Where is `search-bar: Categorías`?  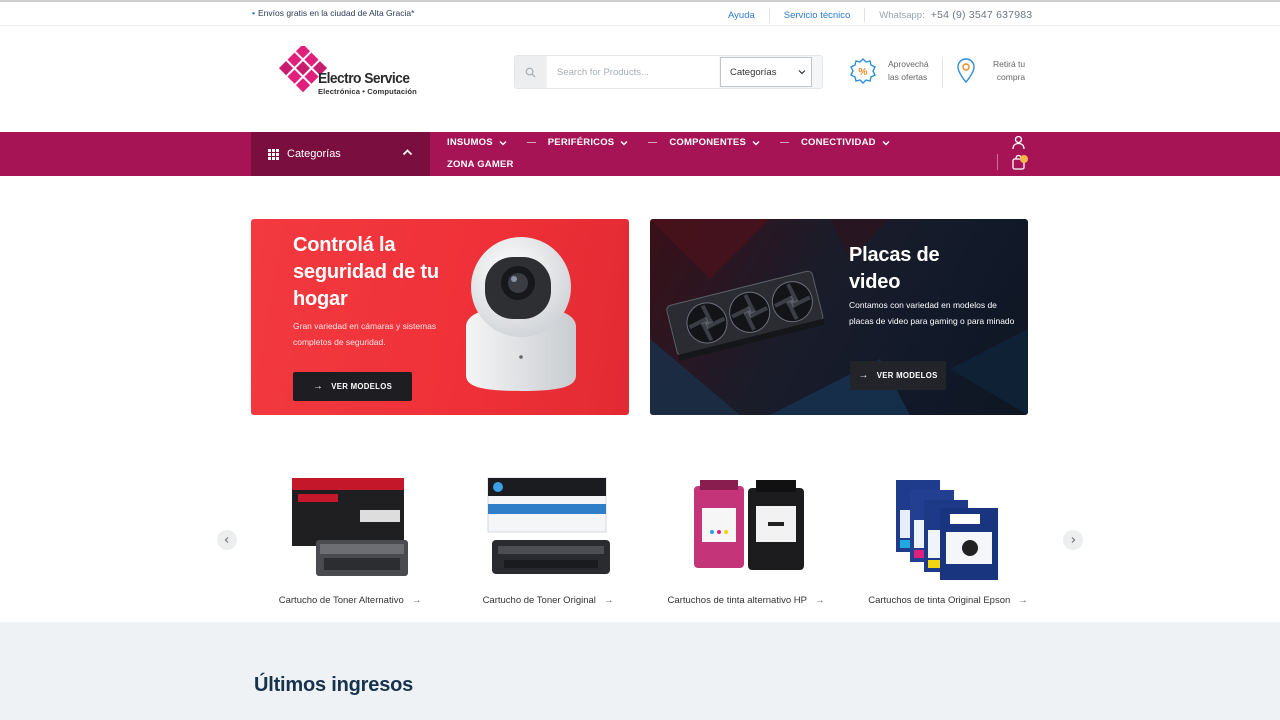 search-bar: Categorías is located at coordinates (668, 72).